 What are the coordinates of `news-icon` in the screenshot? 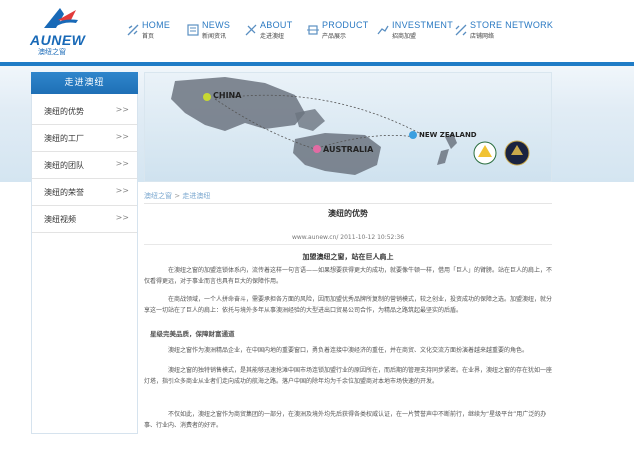 It's located at (193, 30).